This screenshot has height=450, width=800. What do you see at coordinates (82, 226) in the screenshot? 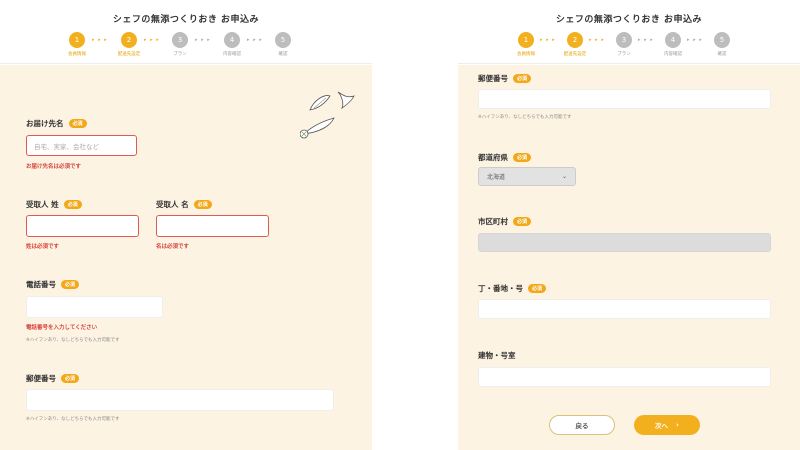
I see `last-name-input` at bounding box center [82, 226].